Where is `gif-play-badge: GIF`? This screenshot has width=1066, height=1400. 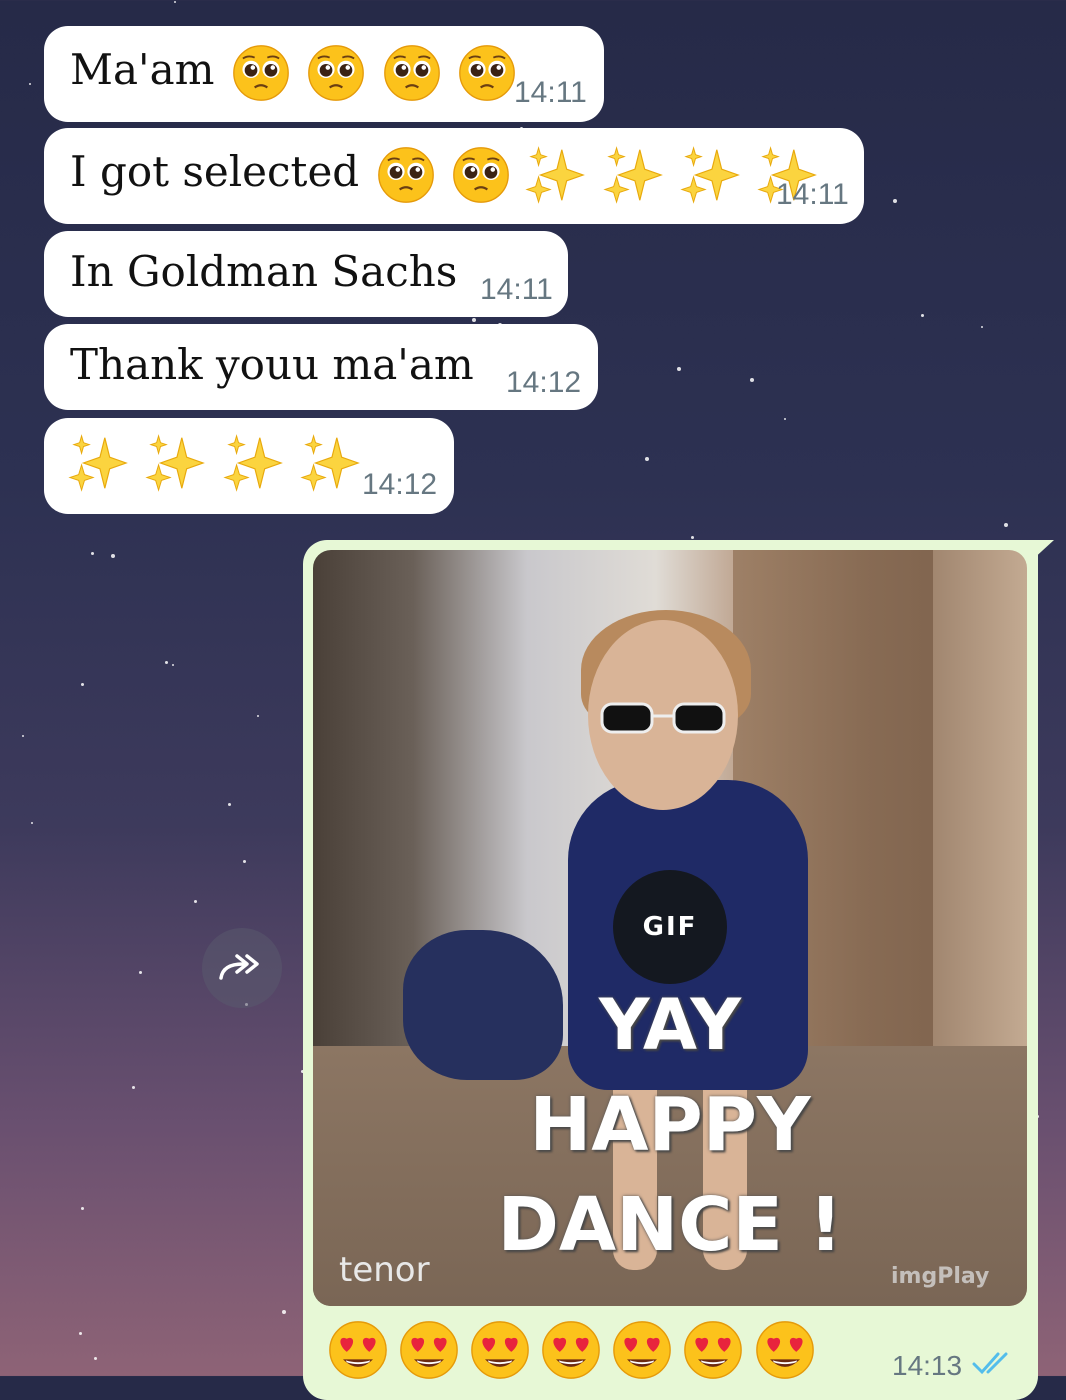
gif-play-badge: GIF is located at coordinates (670, 927).